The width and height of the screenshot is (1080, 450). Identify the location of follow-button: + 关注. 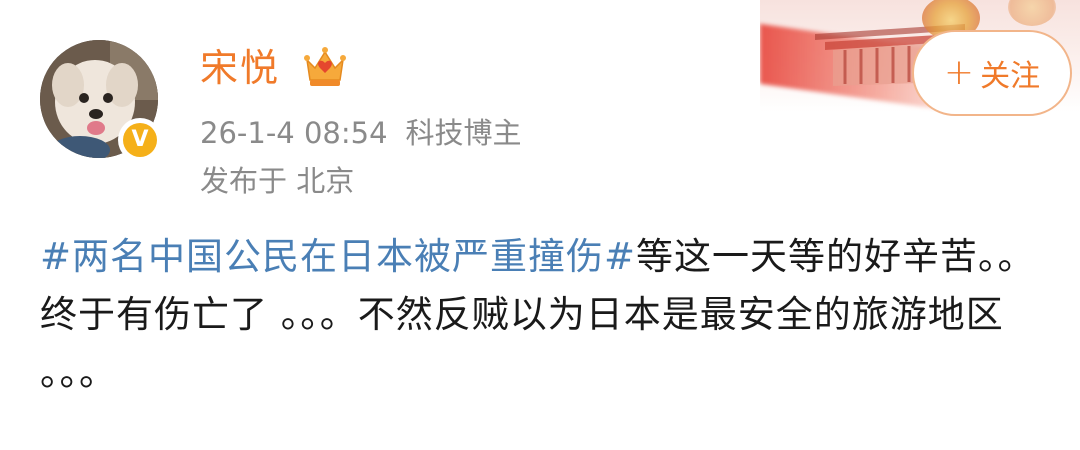
(992, 73).